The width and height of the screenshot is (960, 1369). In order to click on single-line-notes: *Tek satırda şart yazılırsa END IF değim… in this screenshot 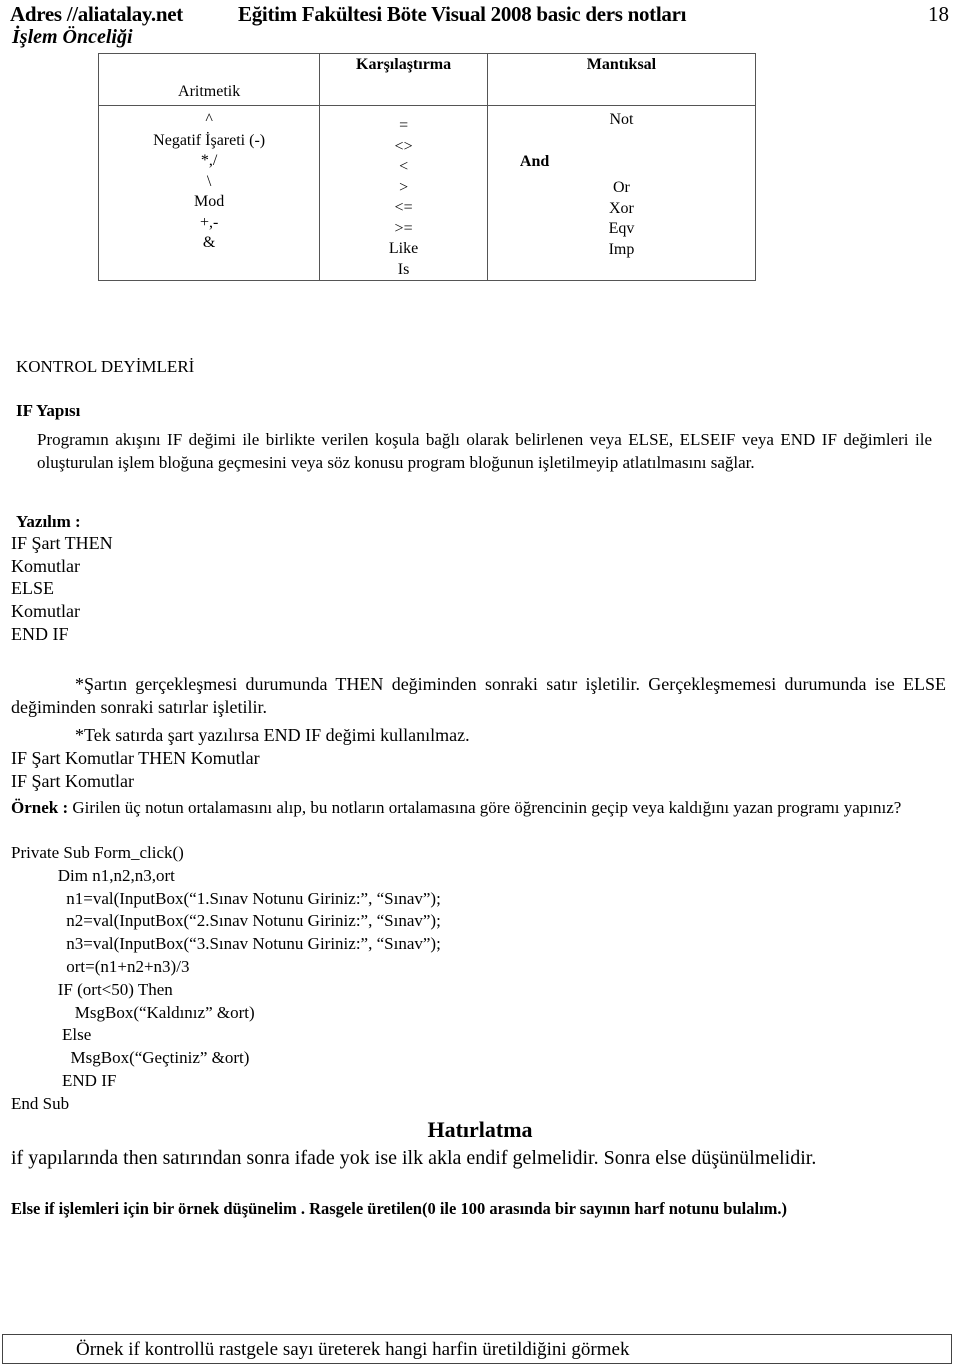, I will do `click(240, 758)`.